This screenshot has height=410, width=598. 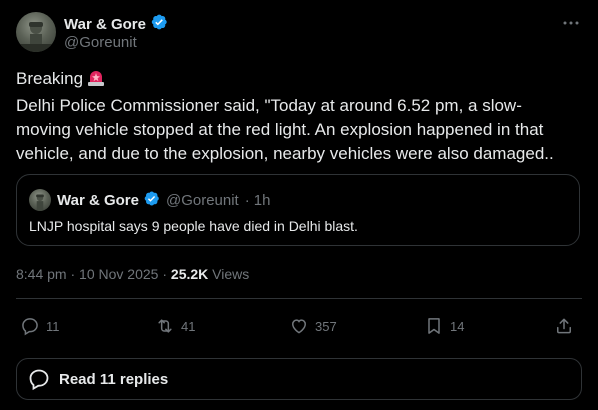 What do you see at coordinates (313, 326) in the screenshot?
I see `like-button: 357` at bounding box center [313, 326].